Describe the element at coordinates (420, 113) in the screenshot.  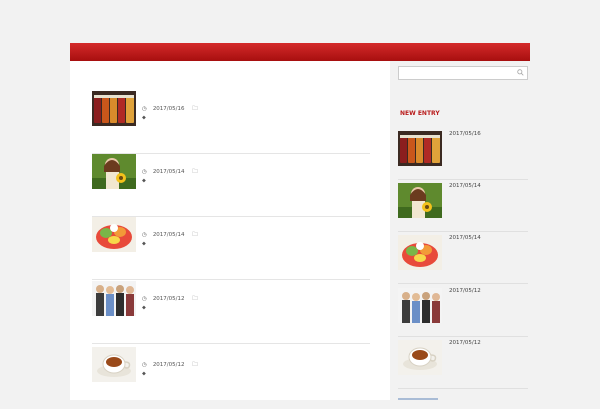
I see `new-entry-heading: NEW ENTRY` at that location.